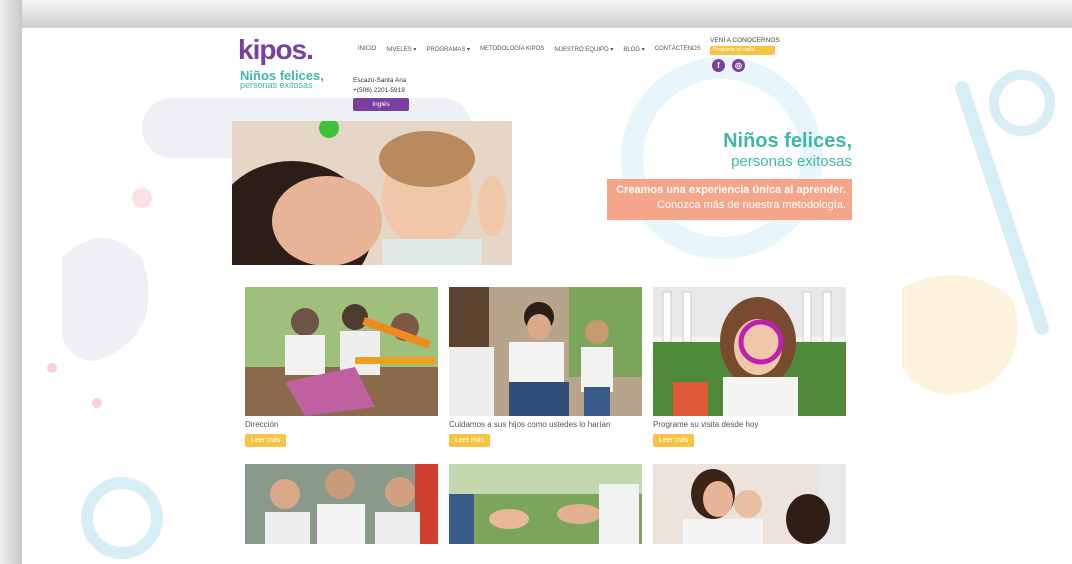 Image resolution: width=1072 pixels, height=564 pixels. I want to click on site-logo: kipos., so click(276, 50).